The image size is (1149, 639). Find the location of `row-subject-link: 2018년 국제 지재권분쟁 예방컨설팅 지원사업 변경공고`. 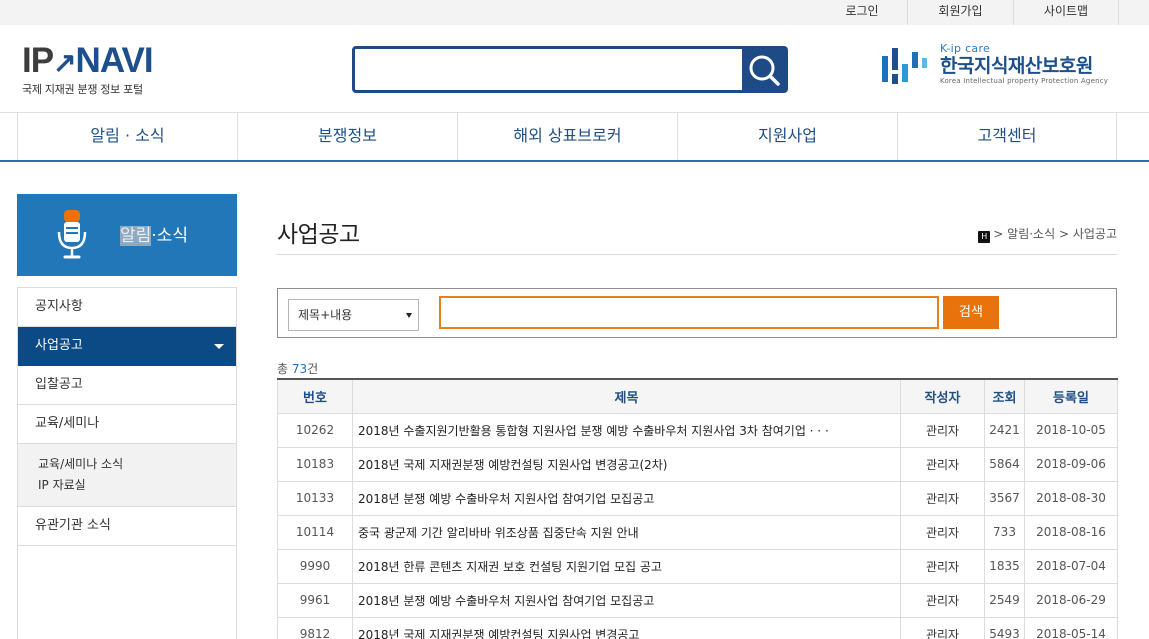

row-subject-link: 2018년 국제 지재권분쟁 예방컨설팅 지원사업 변경공고 is located at coordinates (626, 627).